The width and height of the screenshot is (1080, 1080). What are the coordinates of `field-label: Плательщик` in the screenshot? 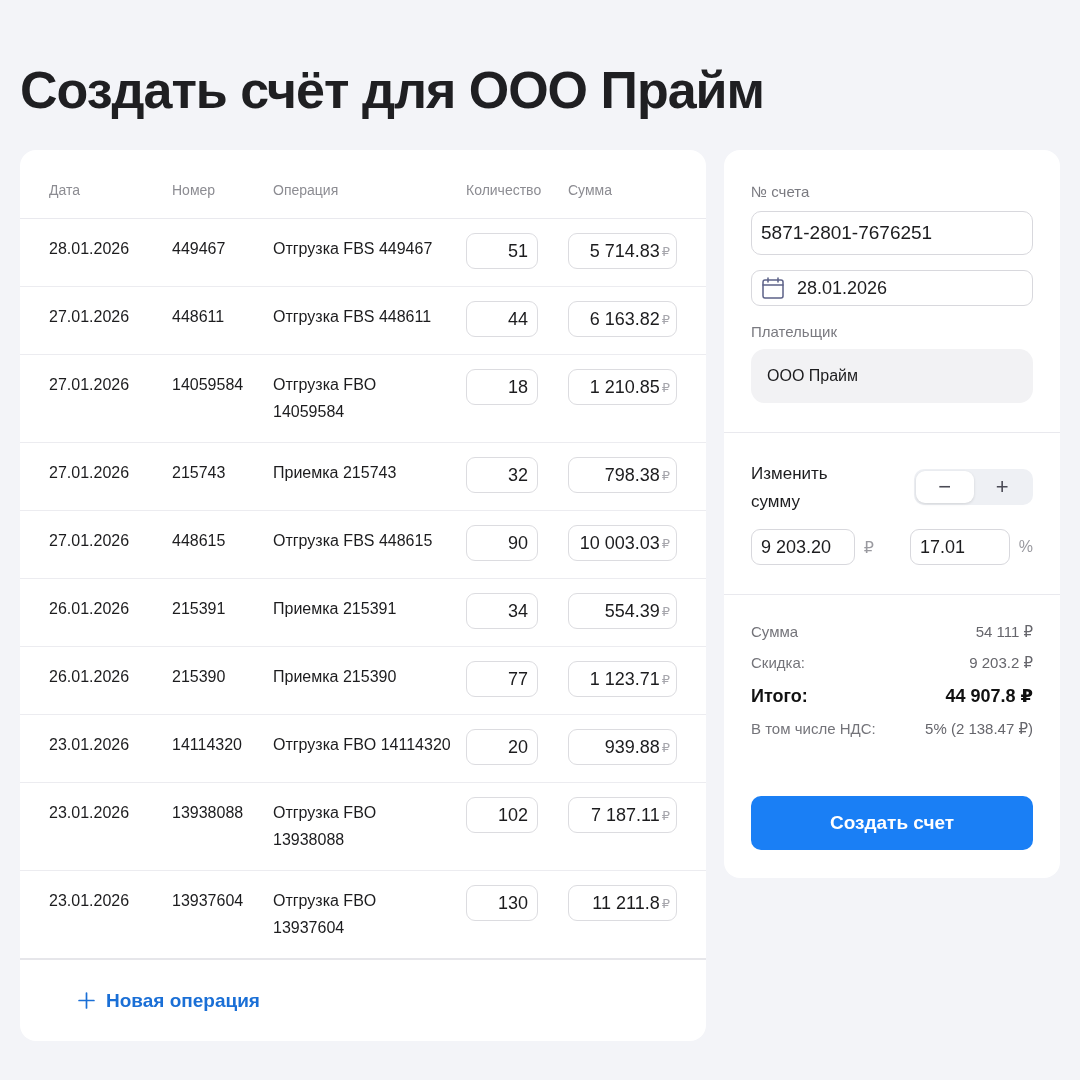 It's located at (794, 332).